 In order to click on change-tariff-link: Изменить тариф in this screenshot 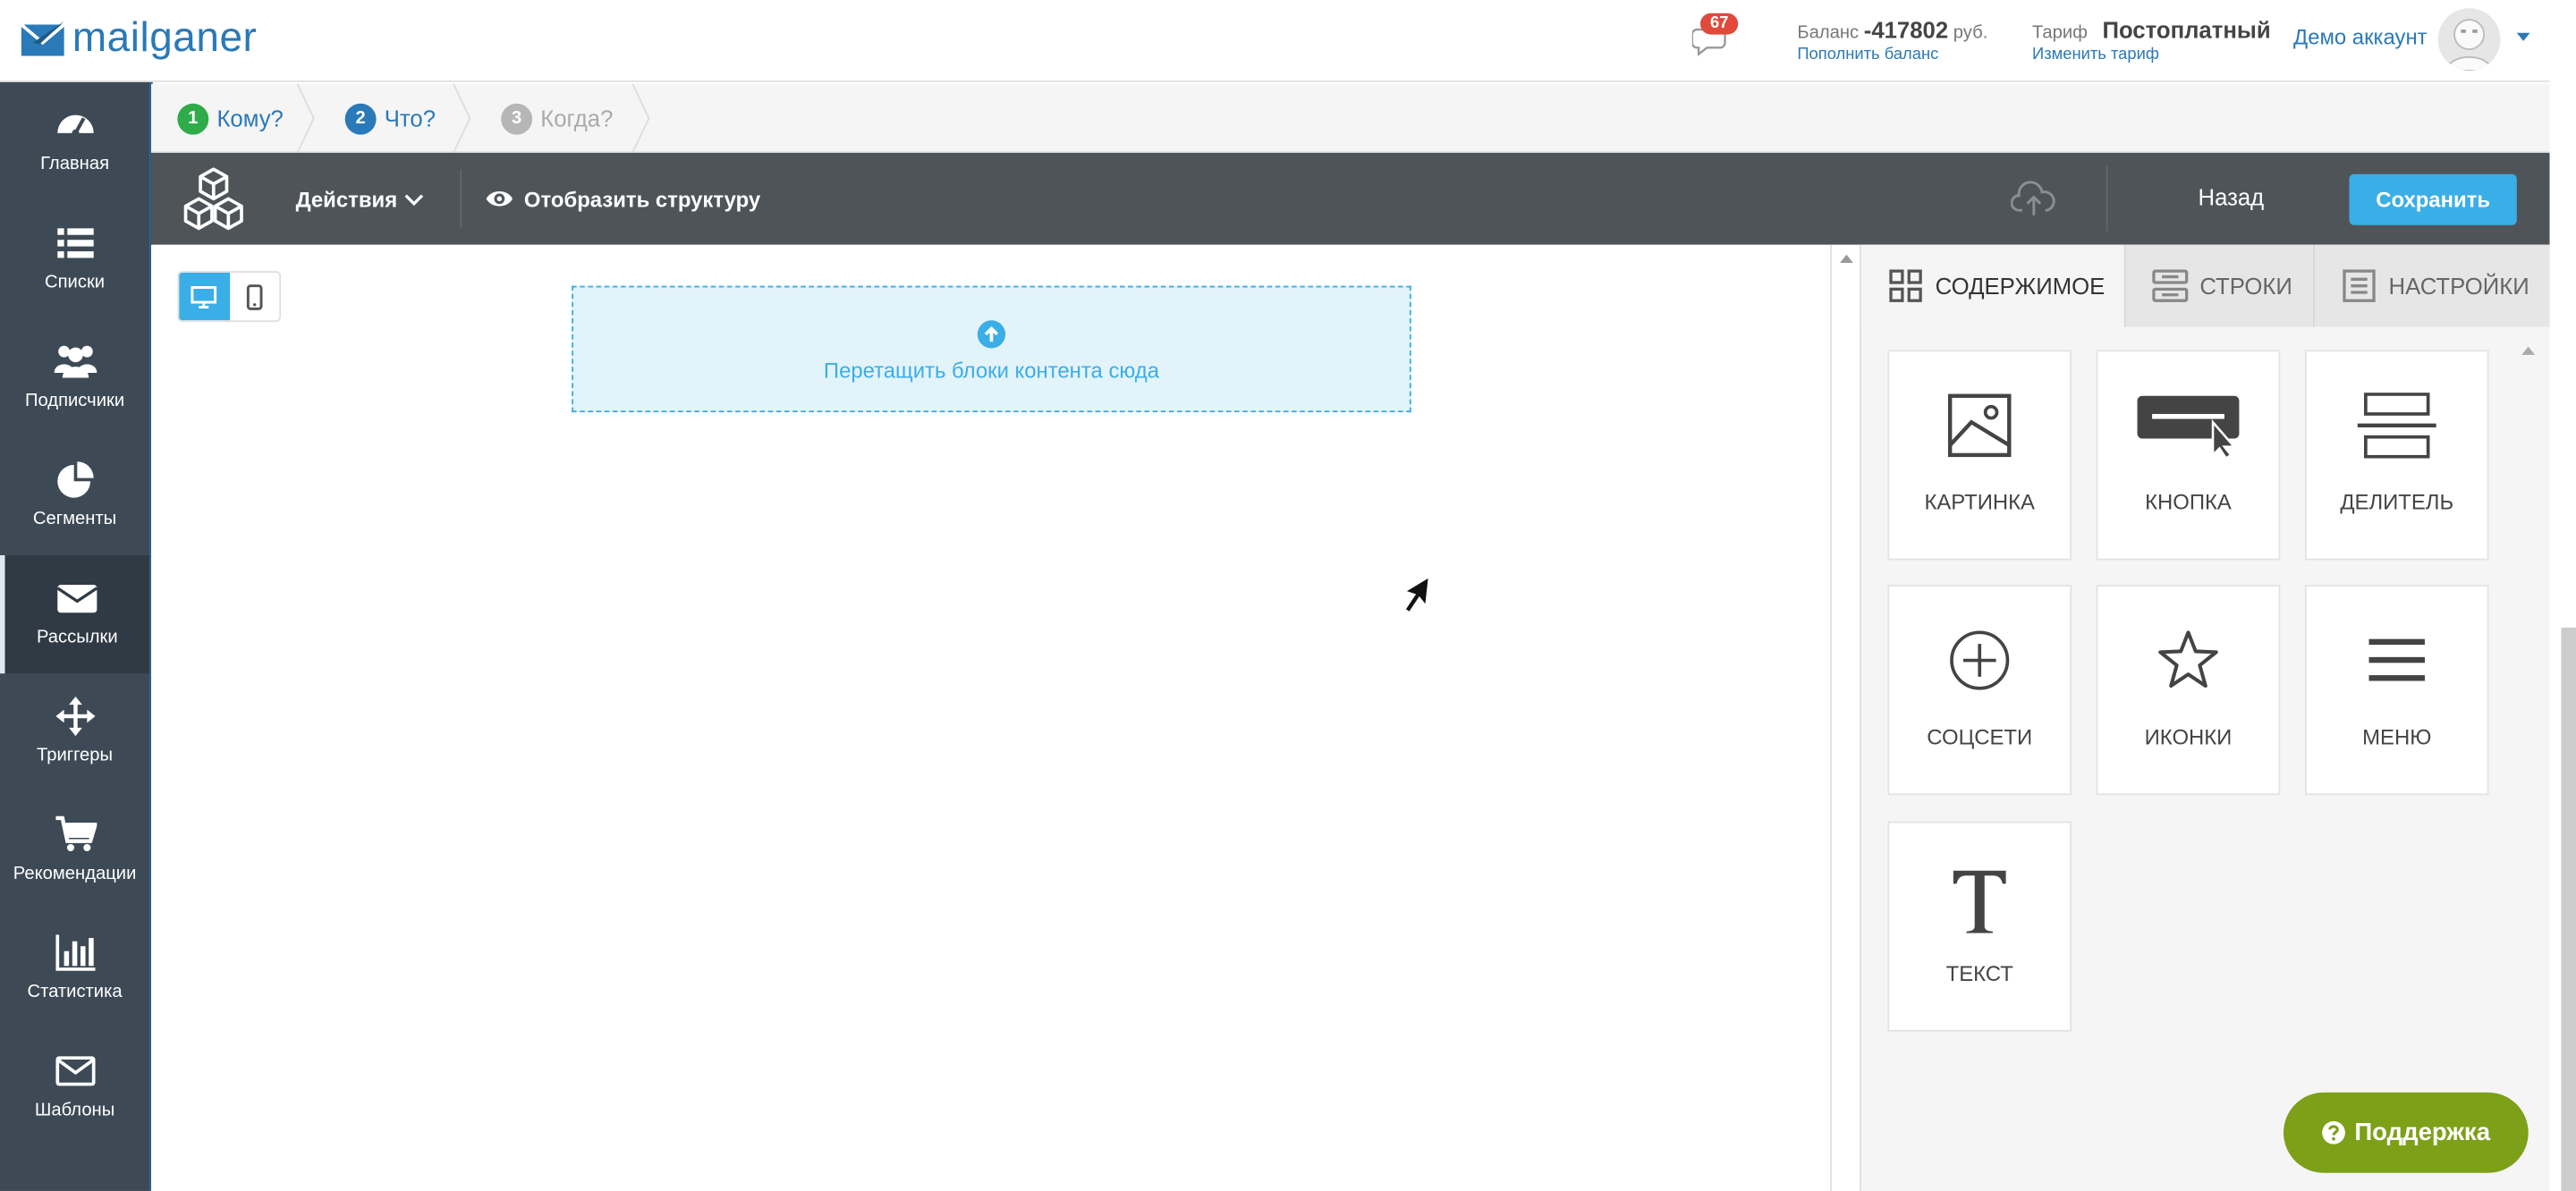, I will do `click(2095, 54)`.